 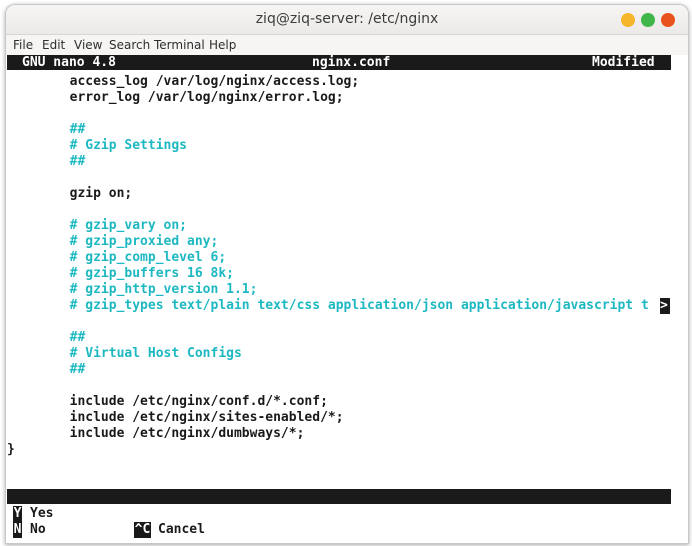 What do you see at coordinates (665, 306) in the screenshot?
I see `line-overflow-marker: >` at bounding box center [665, 306].